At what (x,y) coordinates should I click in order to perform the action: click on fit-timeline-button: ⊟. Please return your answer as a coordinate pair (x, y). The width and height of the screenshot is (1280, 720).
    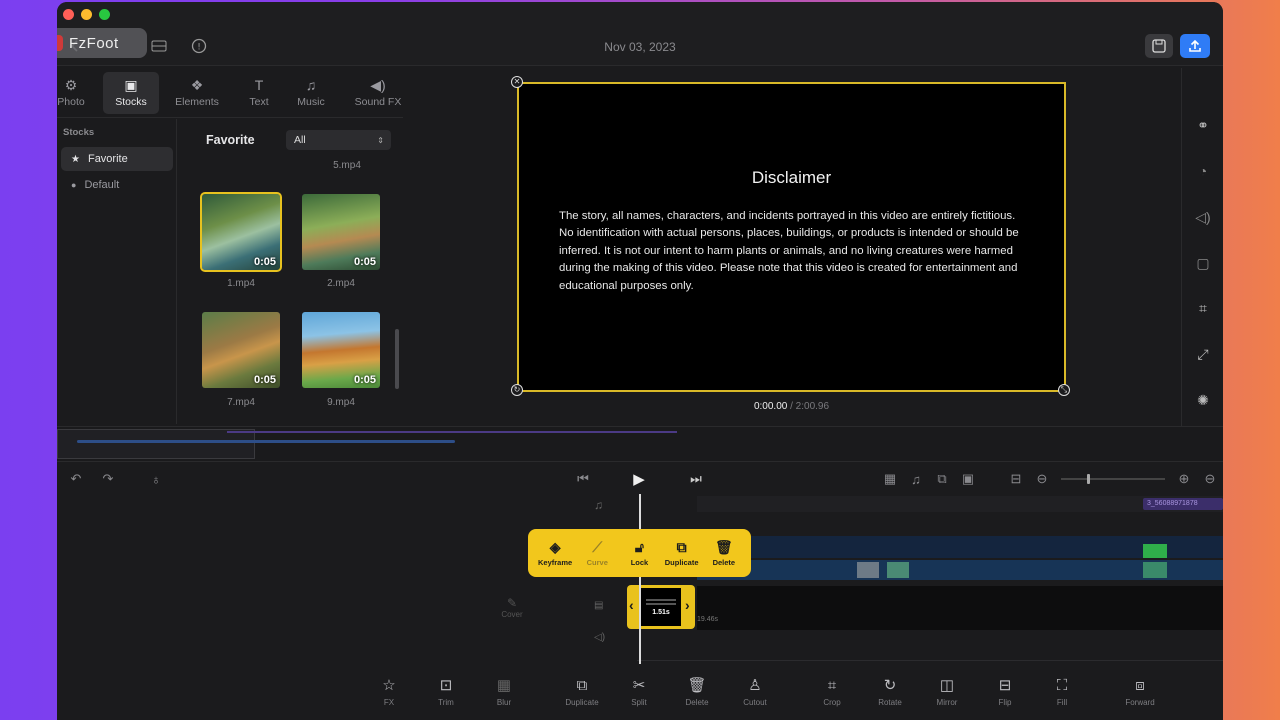
    Looking at the image, I should click on (1016, 479).